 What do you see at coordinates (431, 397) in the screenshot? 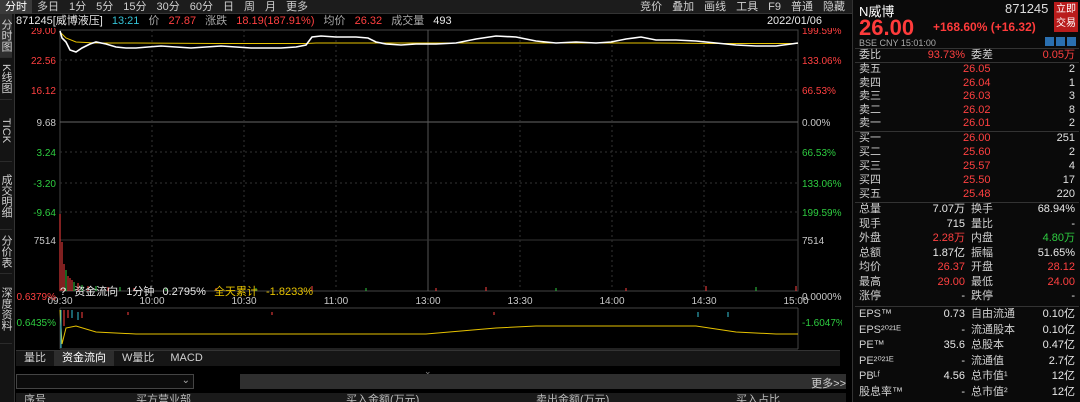
I see `broker-table-header: 序号 买方营业部 买入金额(万元) 卖出金额(万元) 买入占比` at bounding box center [431, 397].